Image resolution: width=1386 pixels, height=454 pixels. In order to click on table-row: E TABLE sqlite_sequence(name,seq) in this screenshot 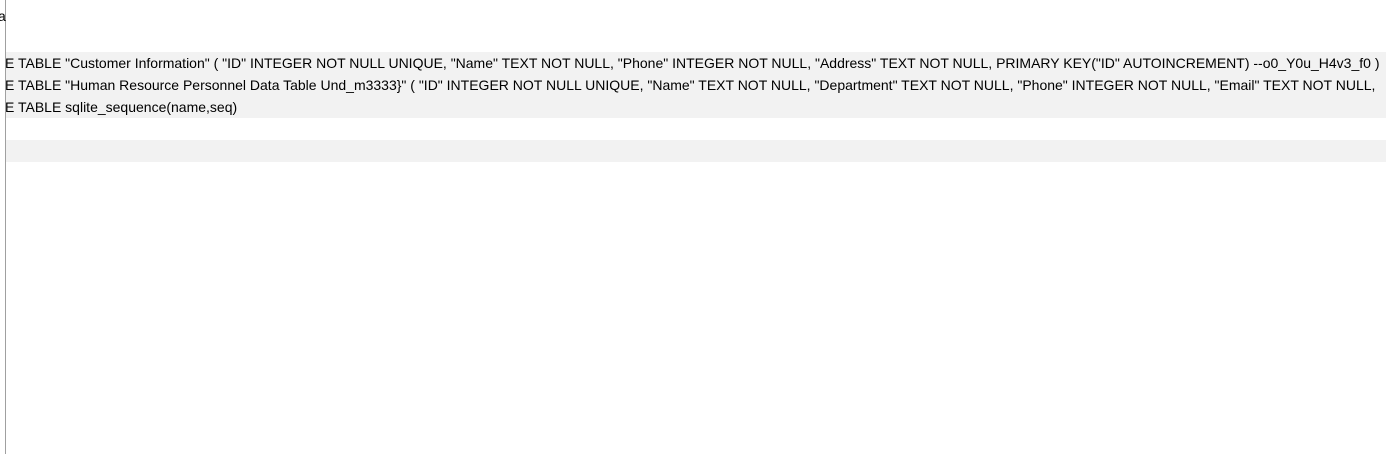, I will do `click(696, 107)`.